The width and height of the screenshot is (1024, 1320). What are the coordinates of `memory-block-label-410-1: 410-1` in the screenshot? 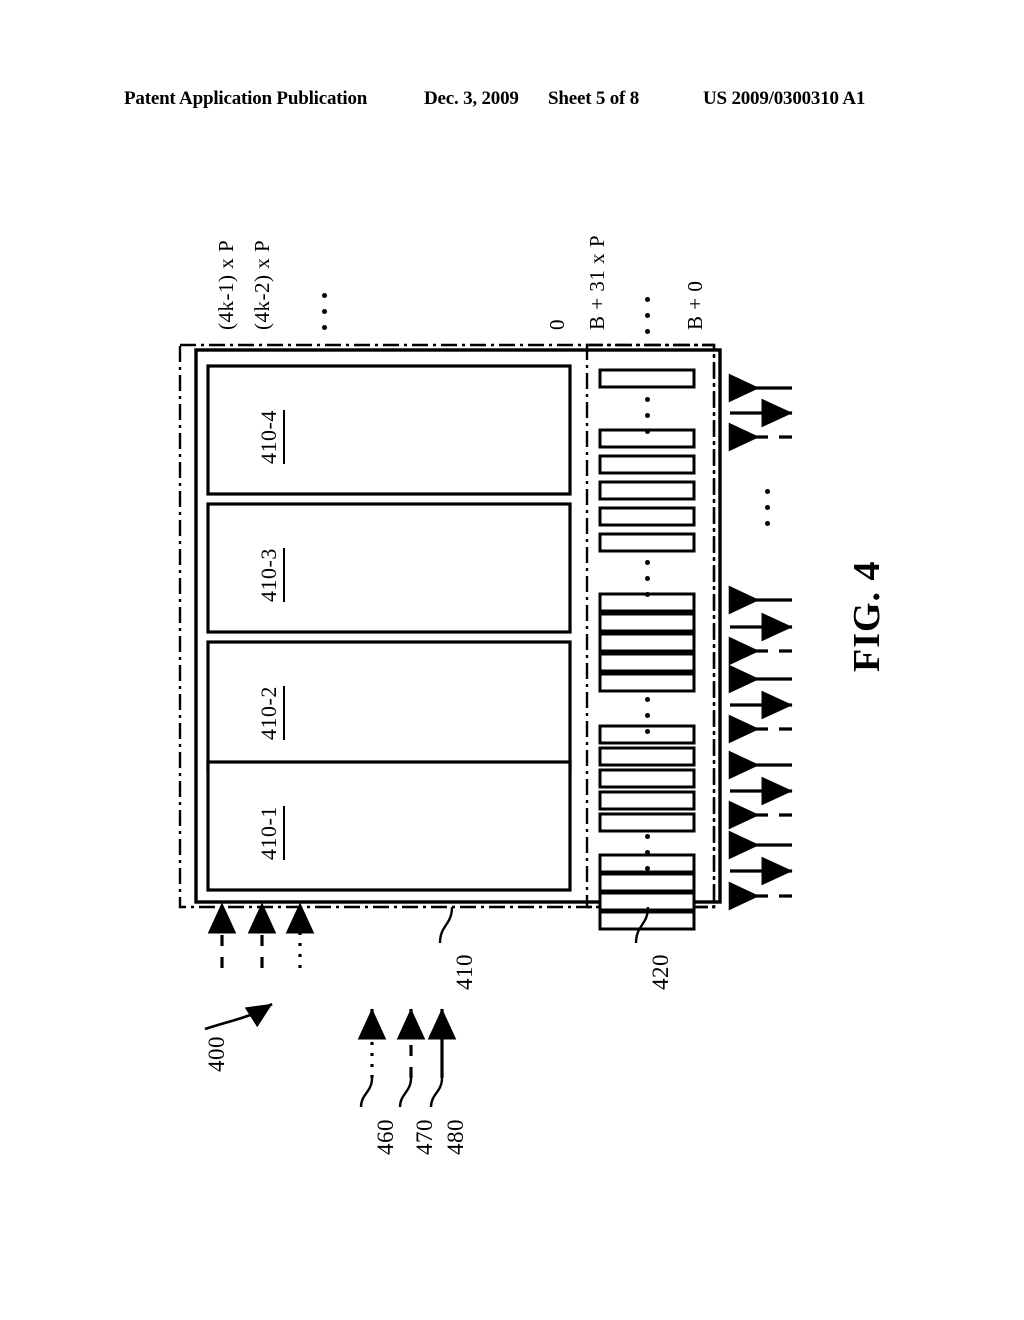 It's located at (270, 833).